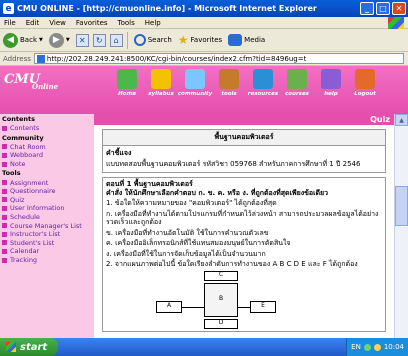 The image size is (408, 356). I want to click on maximize-button: □, so click(383, 8).